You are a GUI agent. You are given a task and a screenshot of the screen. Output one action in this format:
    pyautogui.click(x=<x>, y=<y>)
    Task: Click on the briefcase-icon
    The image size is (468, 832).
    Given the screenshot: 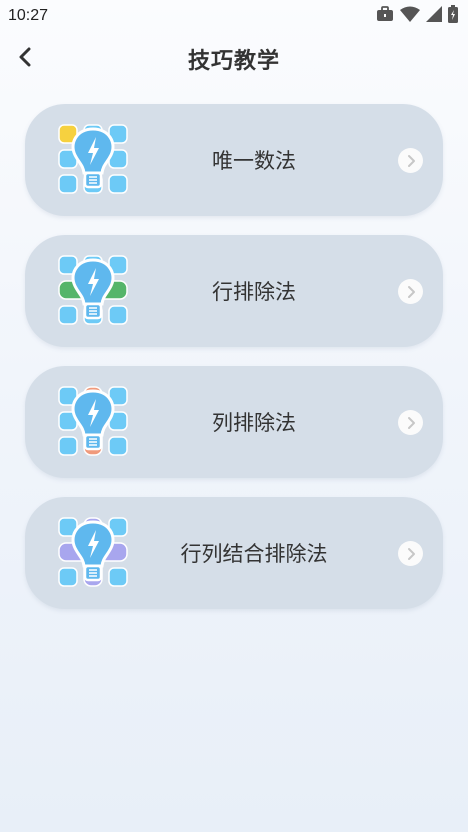 What is the action you would take?
    pyautogui.click(x=385, y=16)
    